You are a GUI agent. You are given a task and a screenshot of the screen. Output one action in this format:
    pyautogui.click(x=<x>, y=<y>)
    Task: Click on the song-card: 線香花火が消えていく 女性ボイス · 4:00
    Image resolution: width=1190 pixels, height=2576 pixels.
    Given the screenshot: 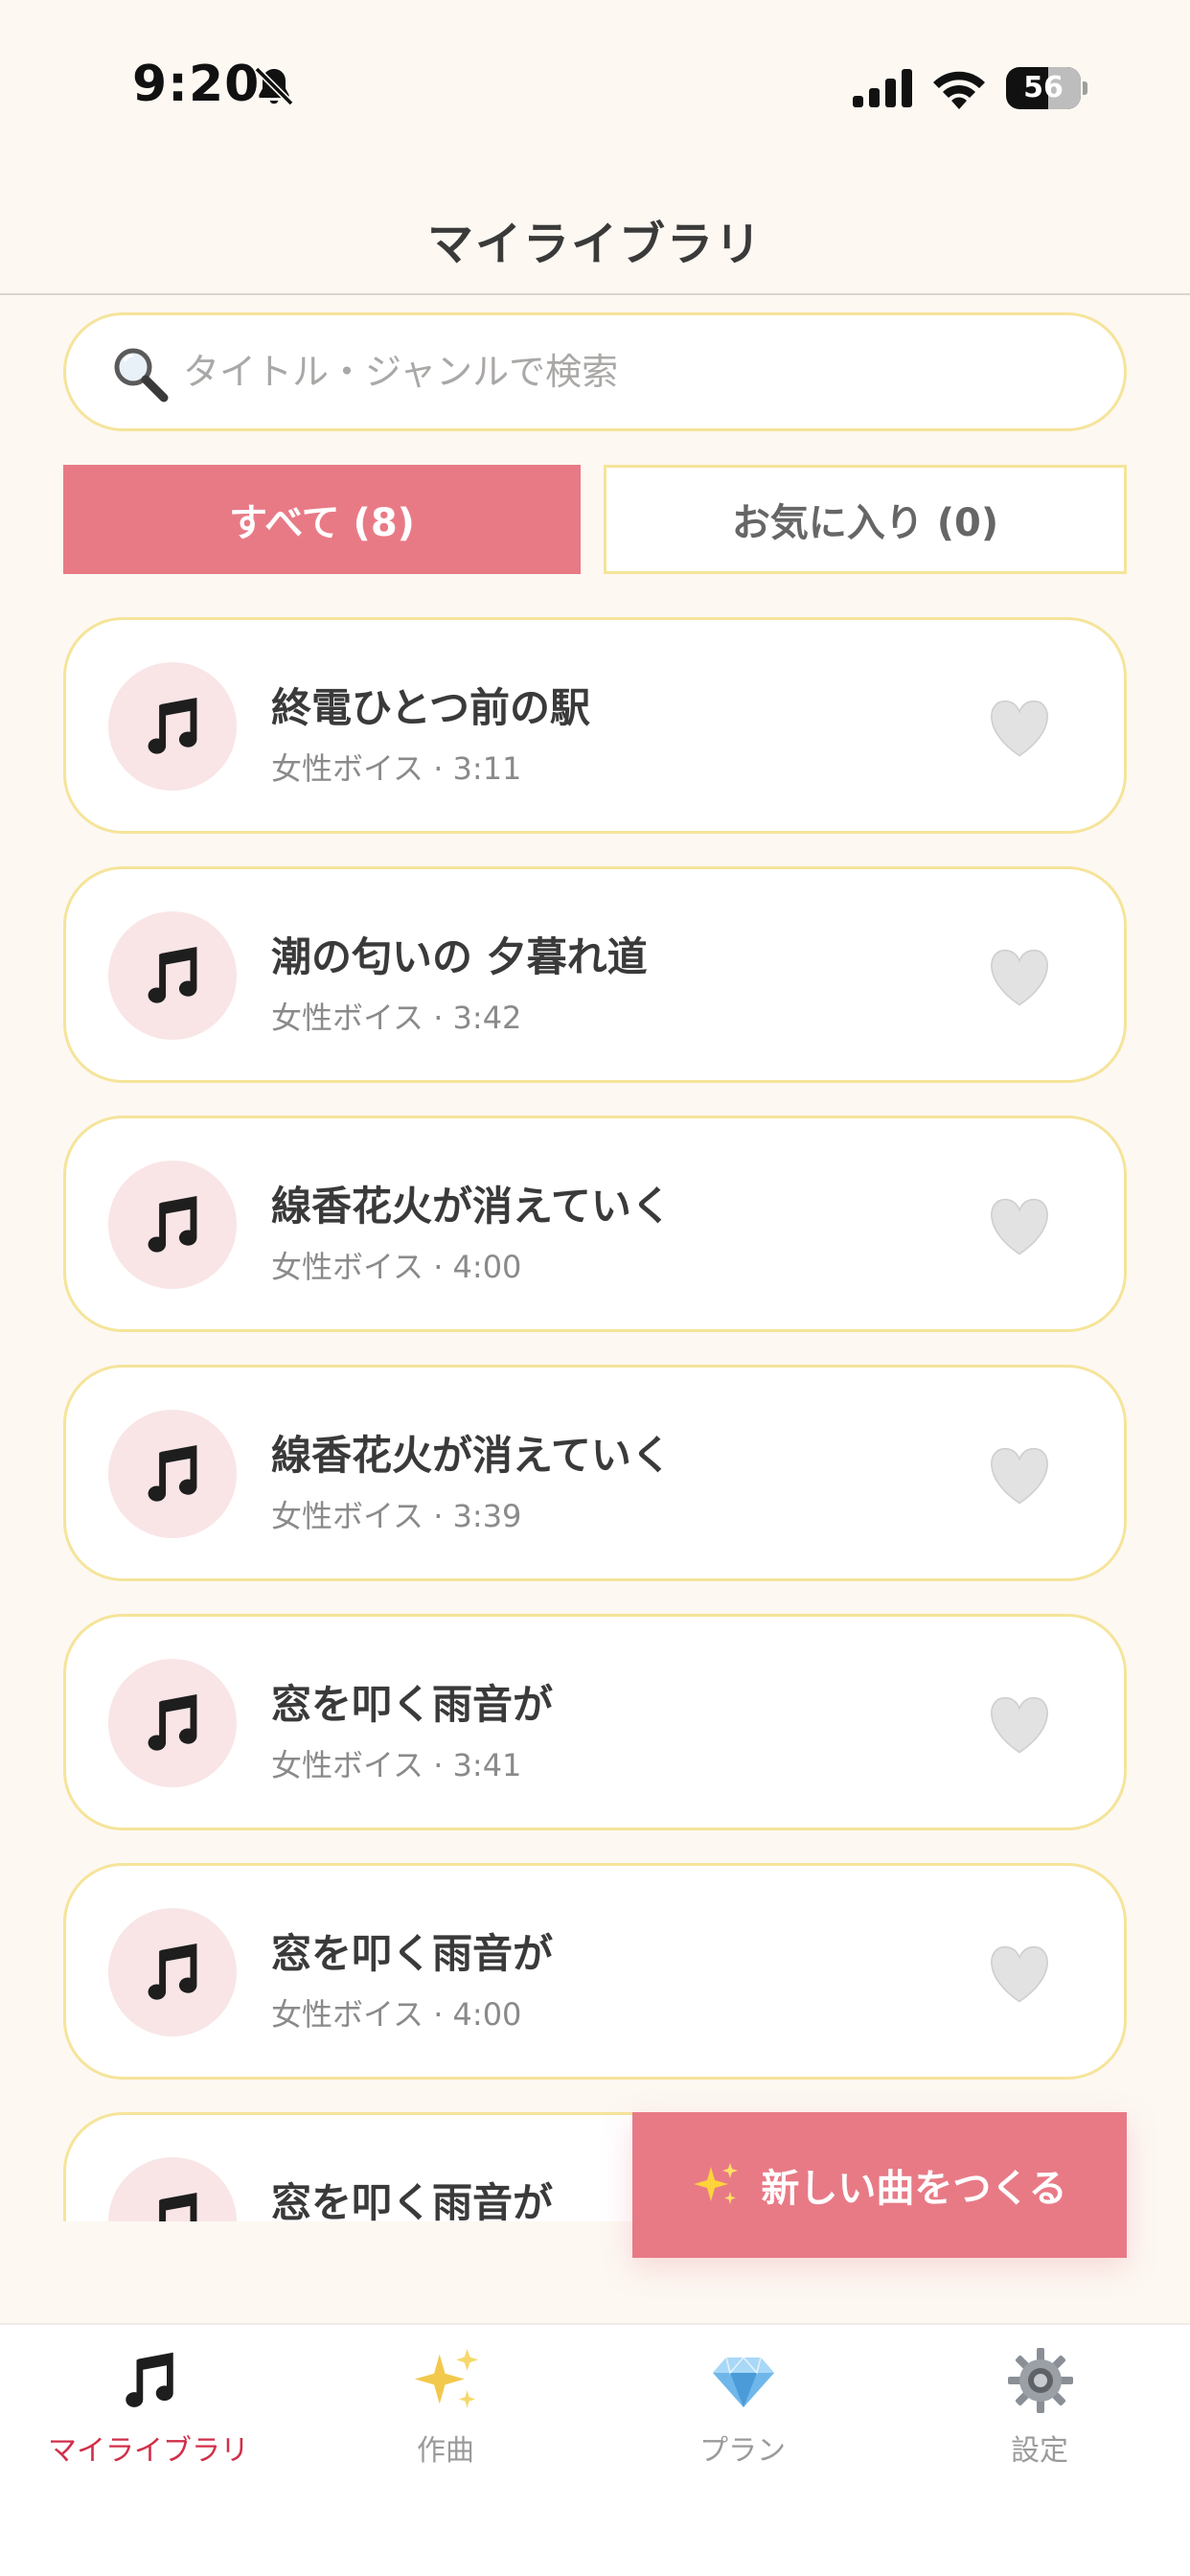 What is the action you would take?
    pyautogui.click(x=595, y=1224)
    